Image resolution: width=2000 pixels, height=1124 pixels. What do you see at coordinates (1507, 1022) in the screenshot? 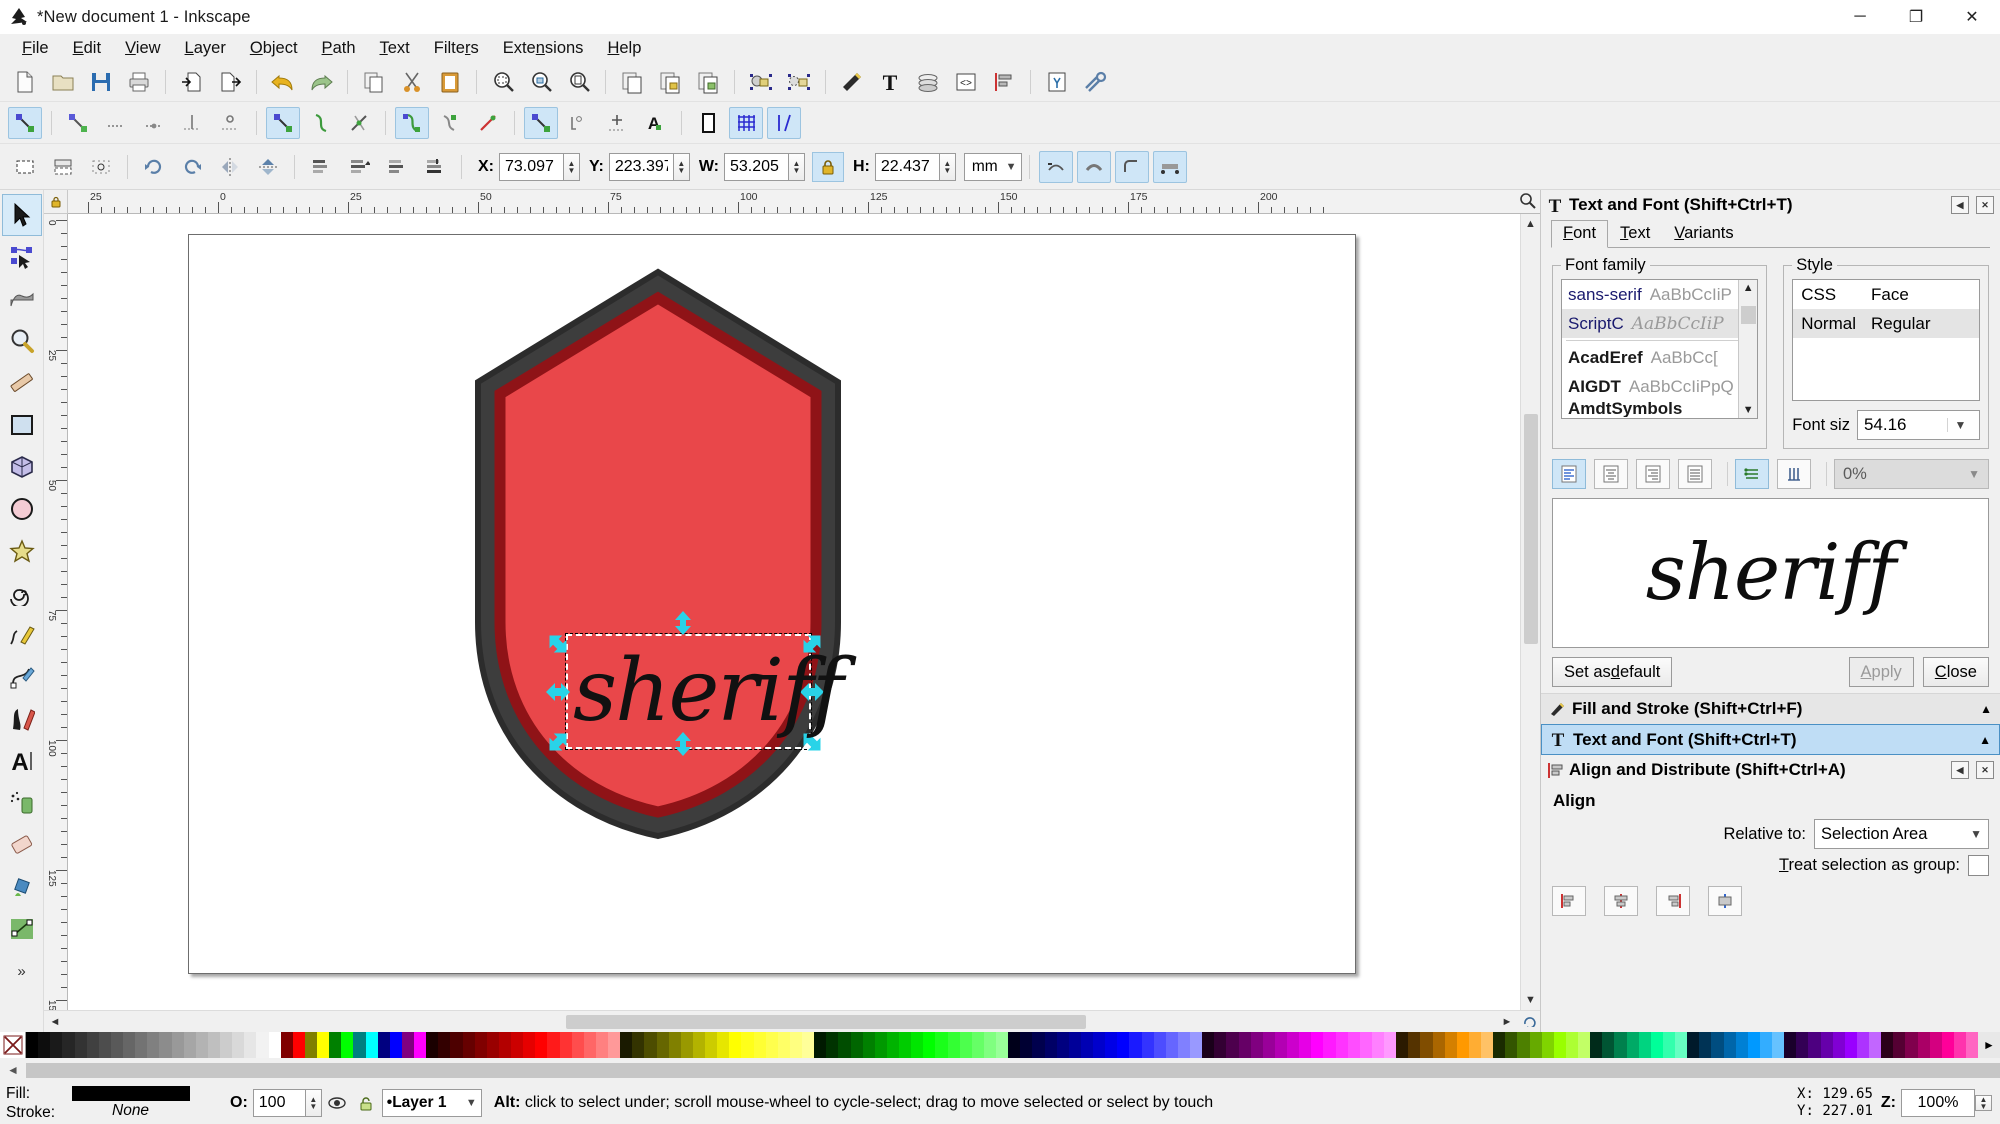
I see `scroll-right-icon: ►` at bounding box center [1507, 1022].